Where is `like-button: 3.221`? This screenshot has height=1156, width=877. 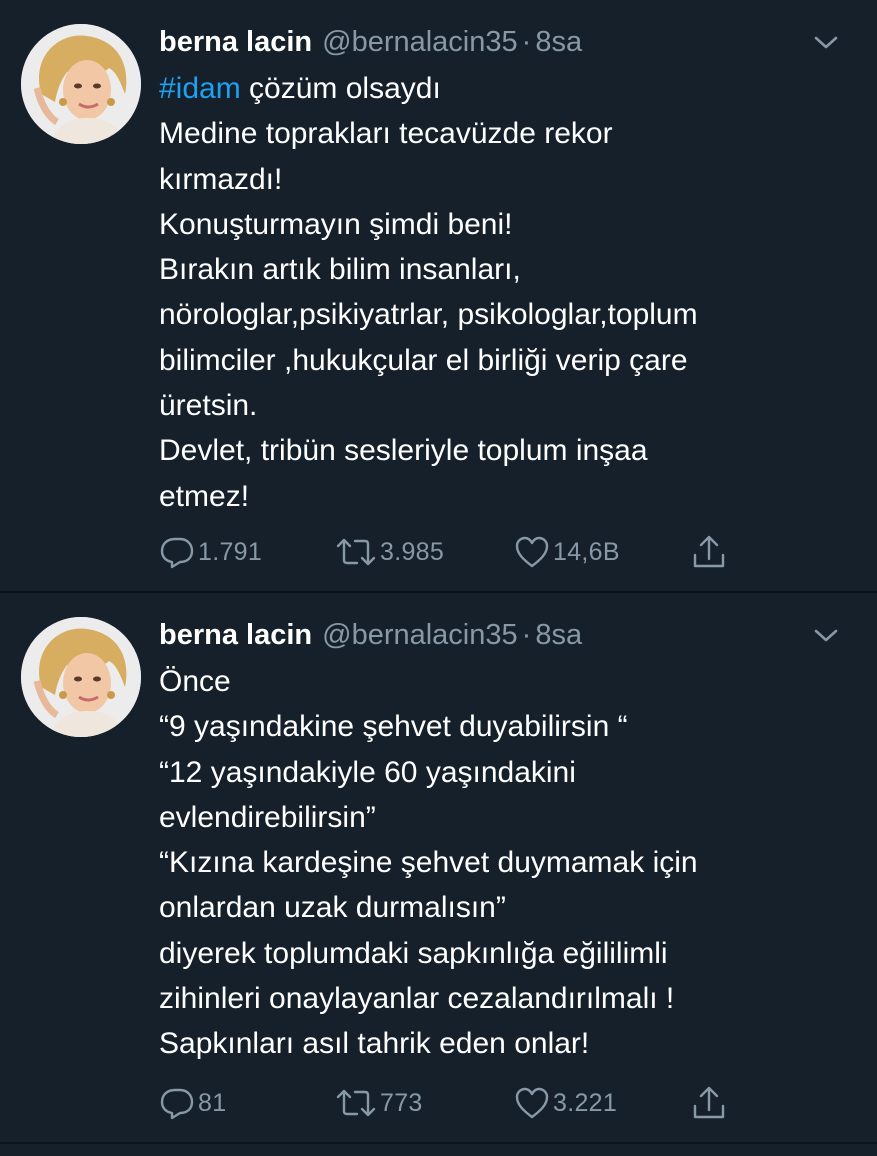 like-button: 3.221 is located at coordinates (565, 1103).